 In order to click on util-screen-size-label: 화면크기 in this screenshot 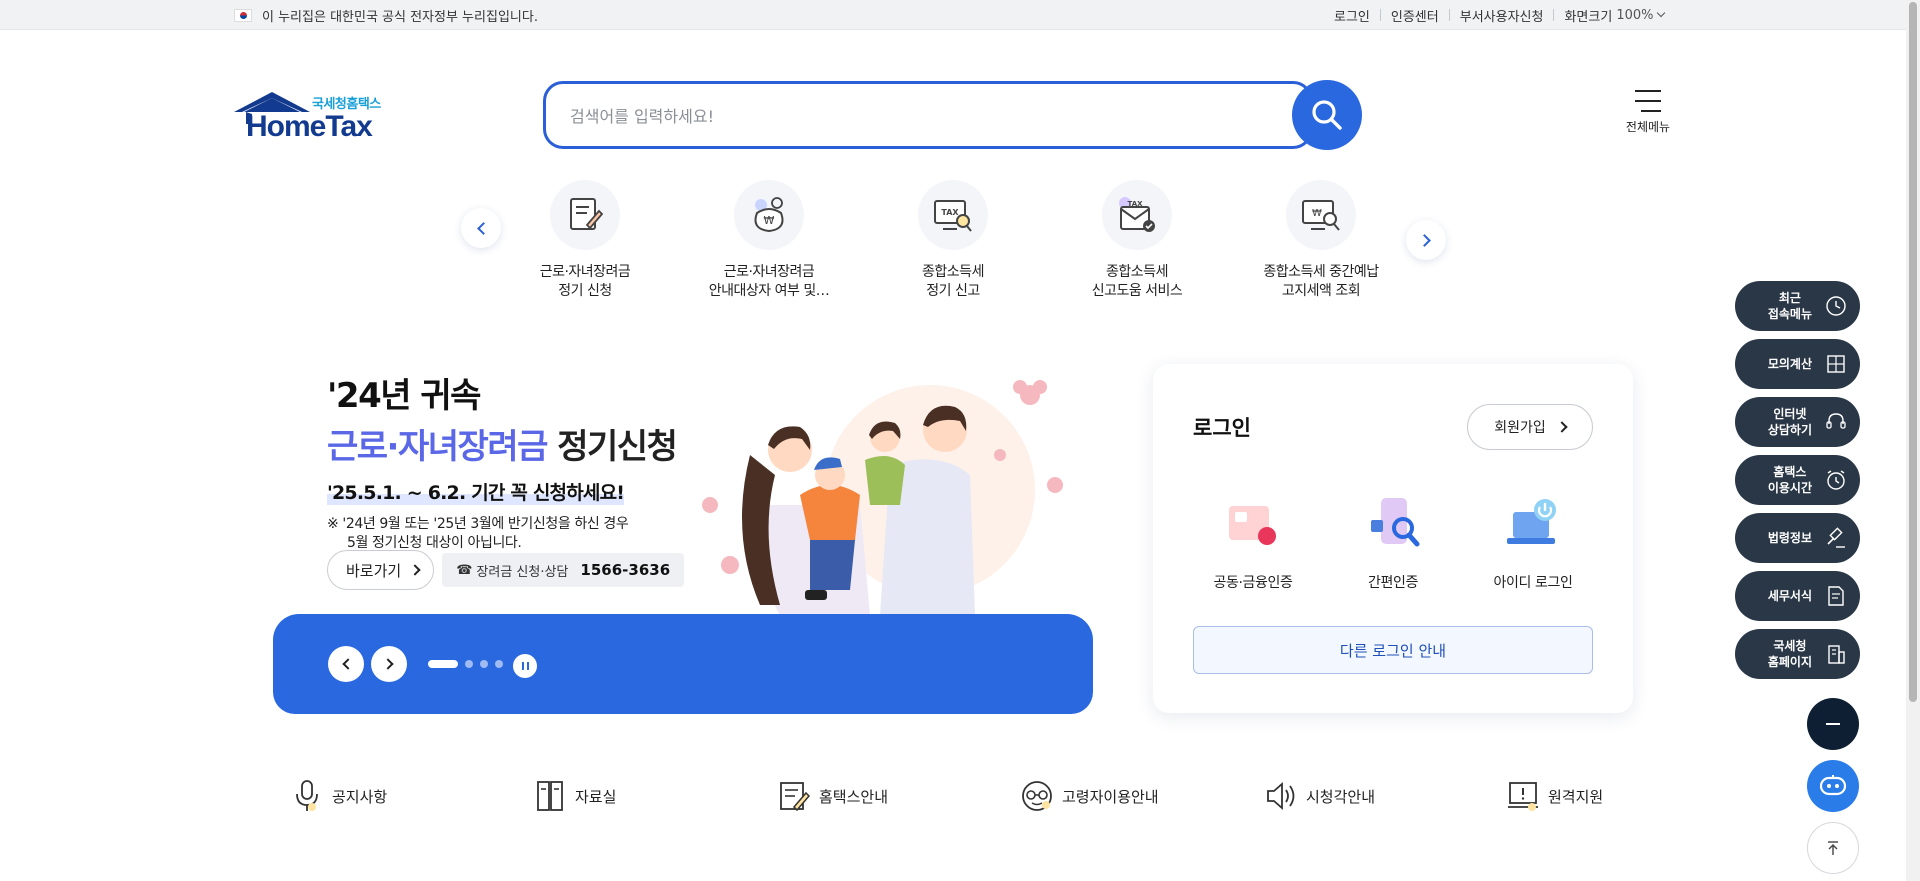, I will do `click(1588, 17)`.